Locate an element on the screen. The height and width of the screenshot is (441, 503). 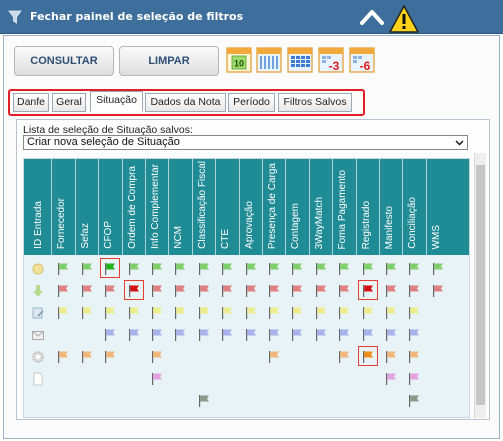
vertical-scrollbar is located at coordinates (480, 285).